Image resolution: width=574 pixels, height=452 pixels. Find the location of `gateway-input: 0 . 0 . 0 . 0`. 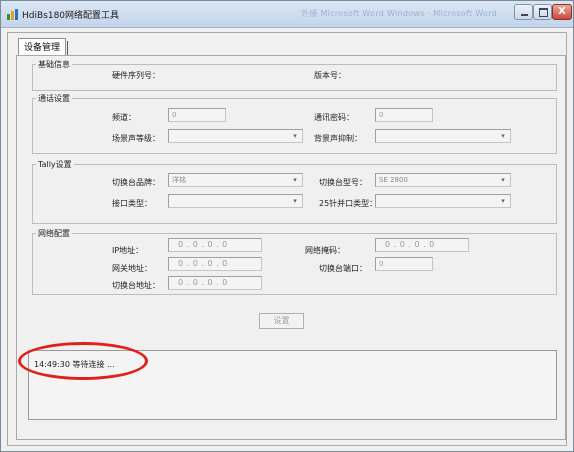

gateway-input: 0 . 0 . 0 . 0 is located at coordinates (215, 264).